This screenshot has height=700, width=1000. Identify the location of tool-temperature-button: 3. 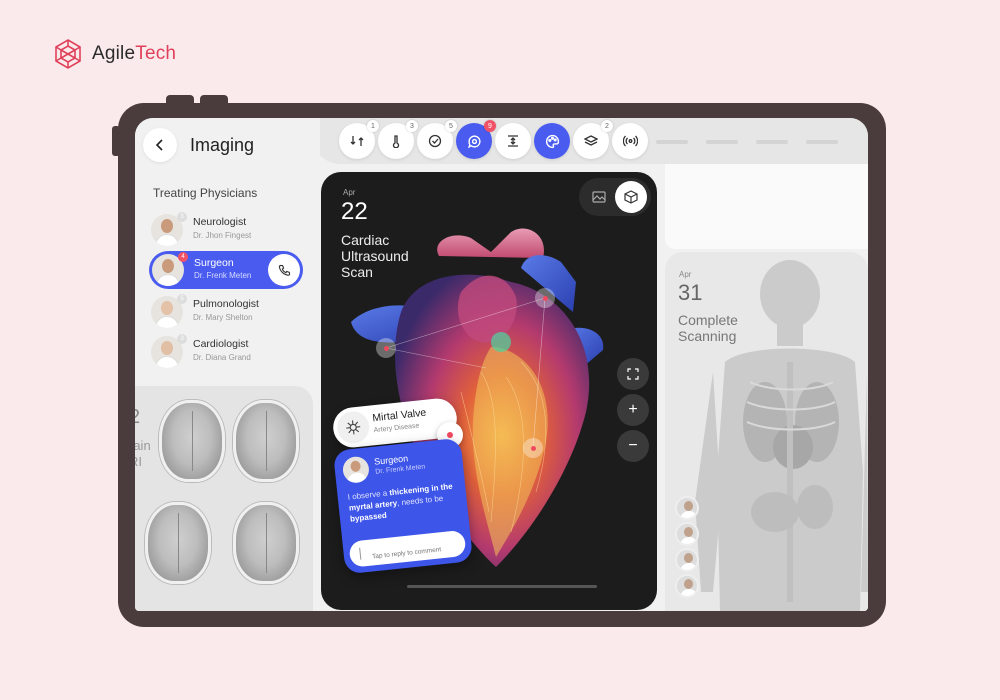
(398, 139).